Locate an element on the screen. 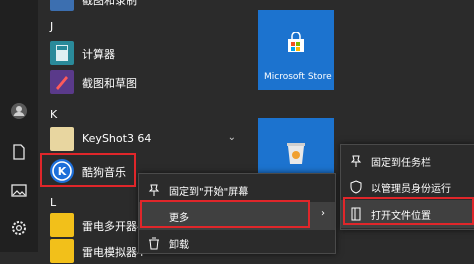  leidian-sim-icon is located at coordinates (62, 251).